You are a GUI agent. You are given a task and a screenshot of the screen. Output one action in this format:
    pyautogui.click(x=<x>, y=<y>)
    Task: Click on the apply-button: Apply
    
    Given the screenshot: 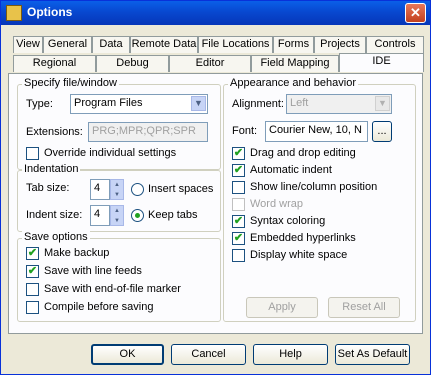 What is the action you would take?
    pyautogui.click(x=282, y=307)
    